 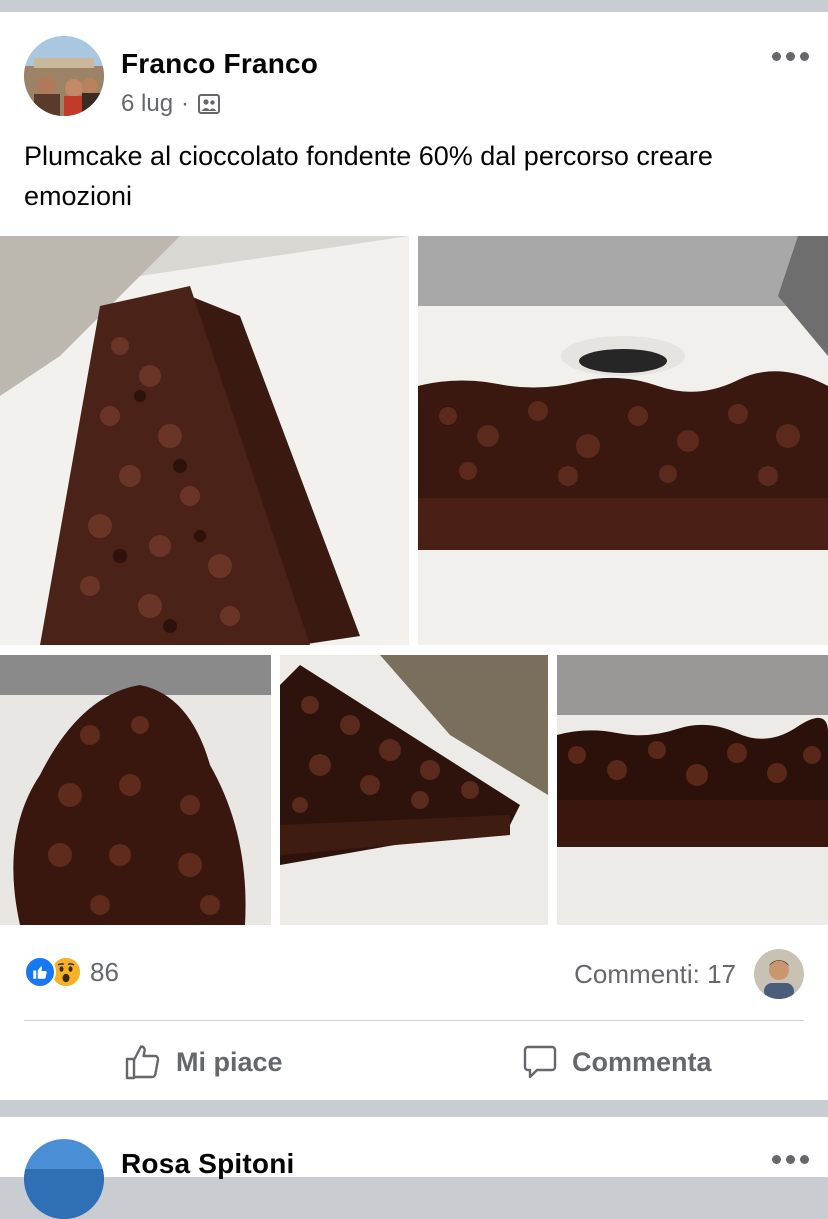 What do you see at coordinates (208, 1164) in the screenshot?
I see `next-author-name: Rosa Spitoni` at bounding box center [208, 1164].